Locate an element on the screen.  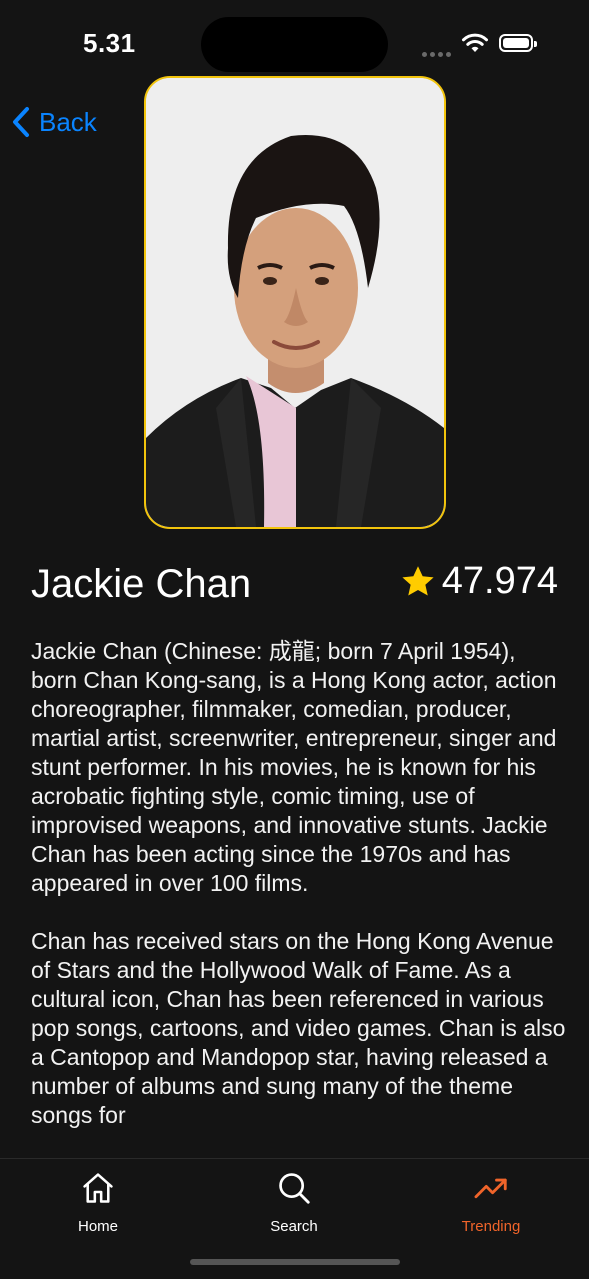
popularity-rating: 47.974 is located at coordinates (479, 581).